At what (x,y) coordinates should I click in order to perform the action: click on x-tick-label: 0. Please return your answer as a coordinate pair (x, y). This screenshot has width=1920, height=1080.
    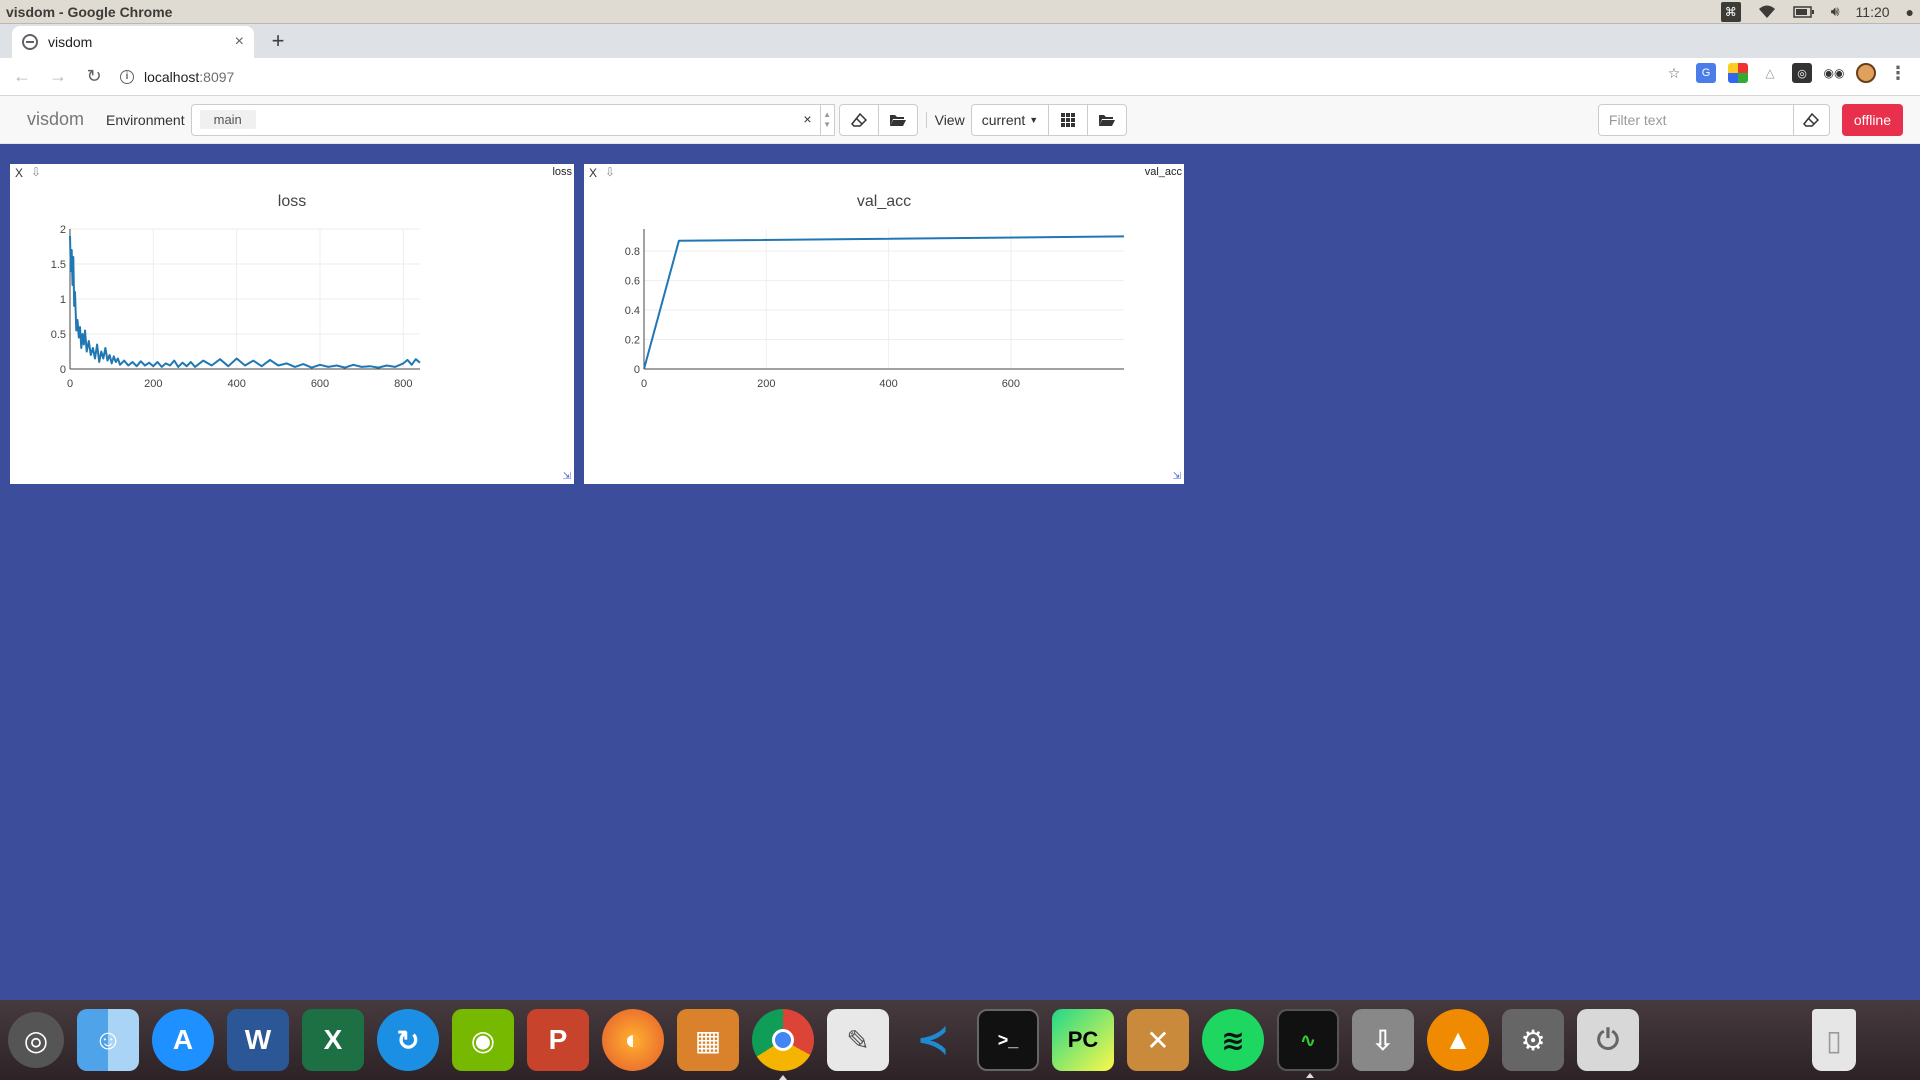
    Looking at the image, I should click on (644, 384).